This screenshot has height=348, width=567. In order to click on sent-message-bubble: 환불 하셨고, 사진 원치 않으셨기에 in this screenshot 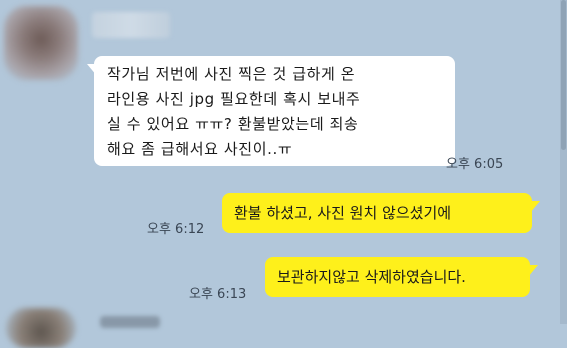, I will do `click(381, 213)`.